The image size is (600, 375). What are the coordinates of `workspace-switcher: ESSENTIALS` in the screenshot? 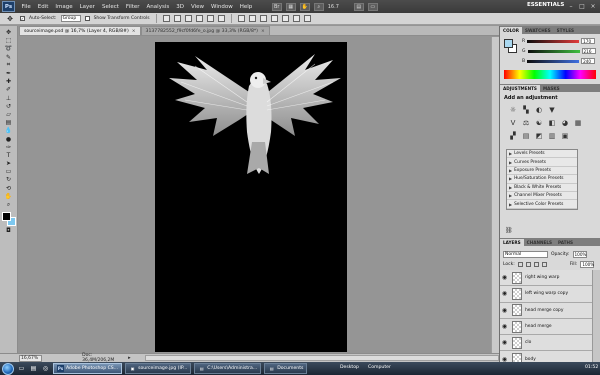 It's located at (545, 5).